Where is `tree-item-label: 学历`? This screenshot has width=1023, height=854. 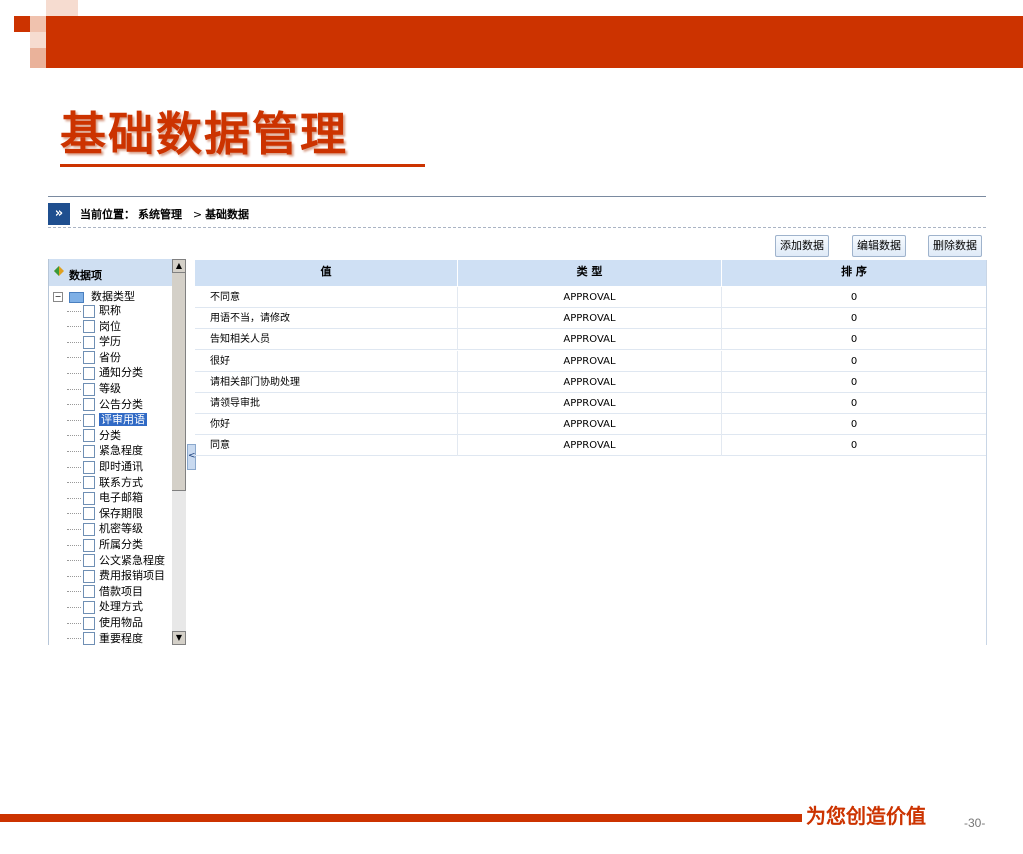 tree-item-label: 学历 is located at coordinates (110, 342).